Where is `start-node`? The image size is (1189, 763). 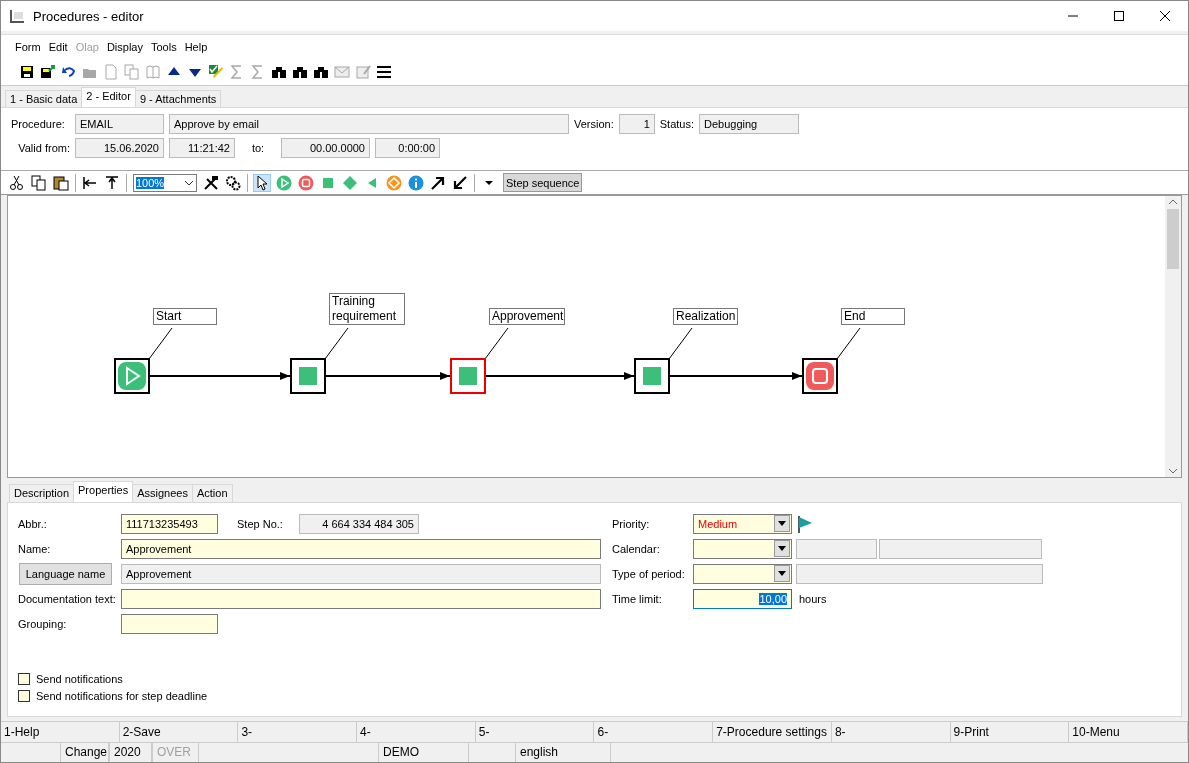 start-node is located at coordinates (132, 376).